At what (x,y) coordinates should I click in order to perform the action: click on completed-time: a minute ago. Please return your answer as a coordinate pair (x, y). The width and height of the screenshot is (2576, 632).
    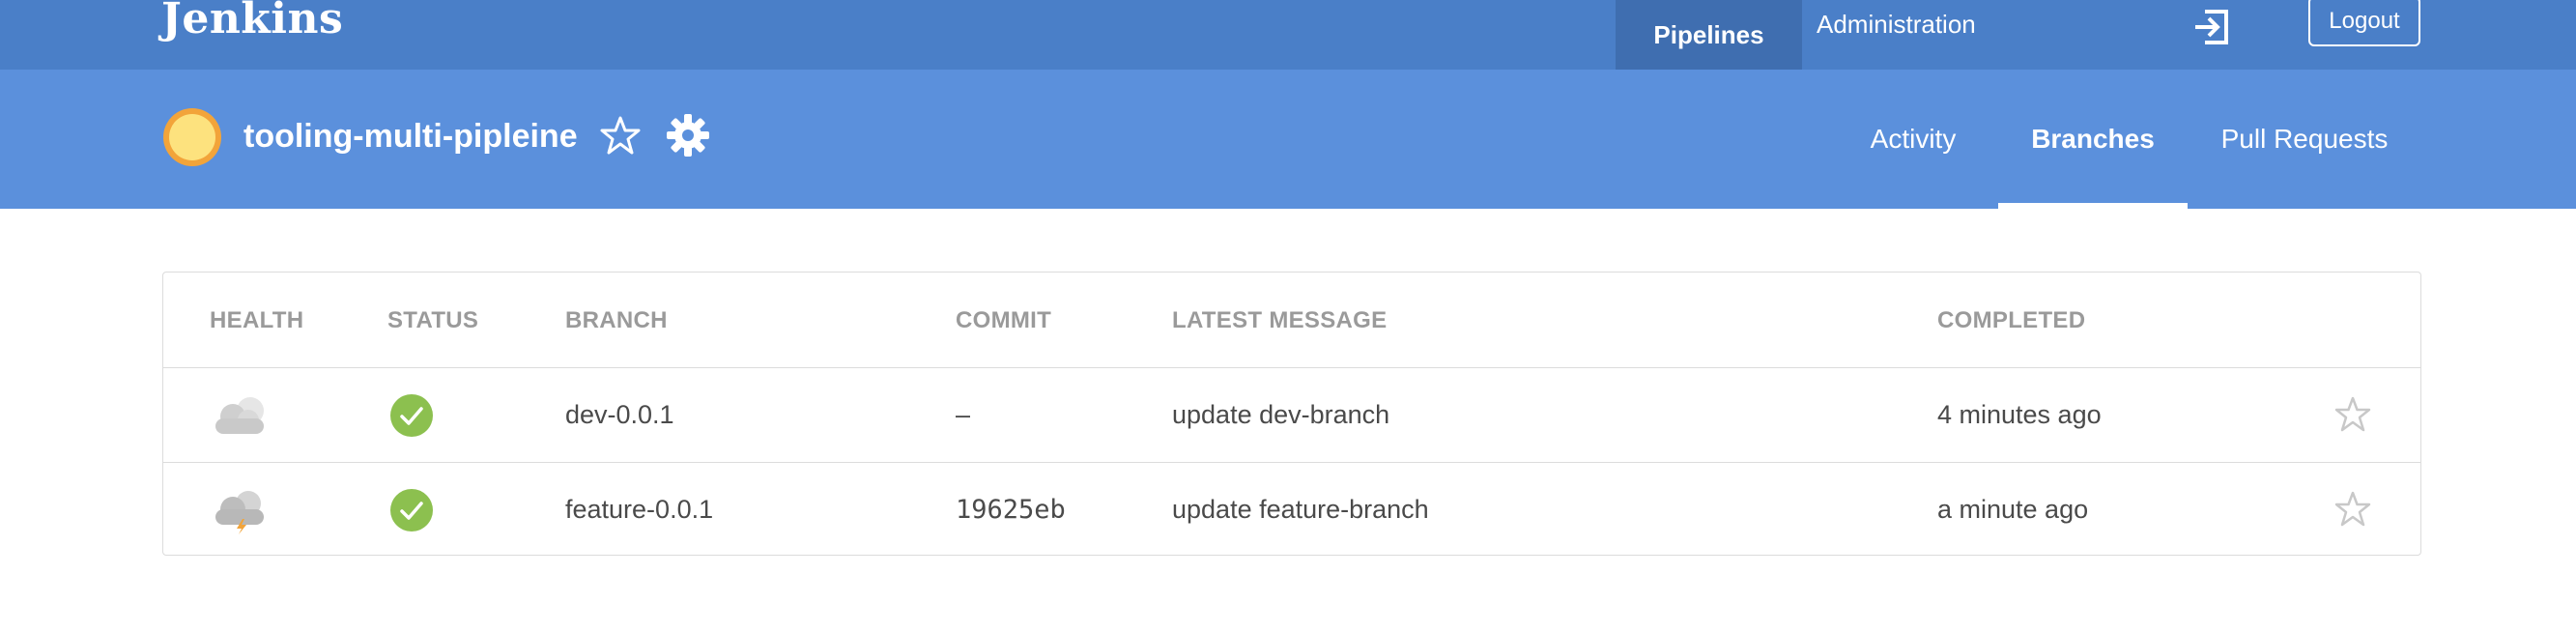
    Looking at the image, I should click on (2013, 510).